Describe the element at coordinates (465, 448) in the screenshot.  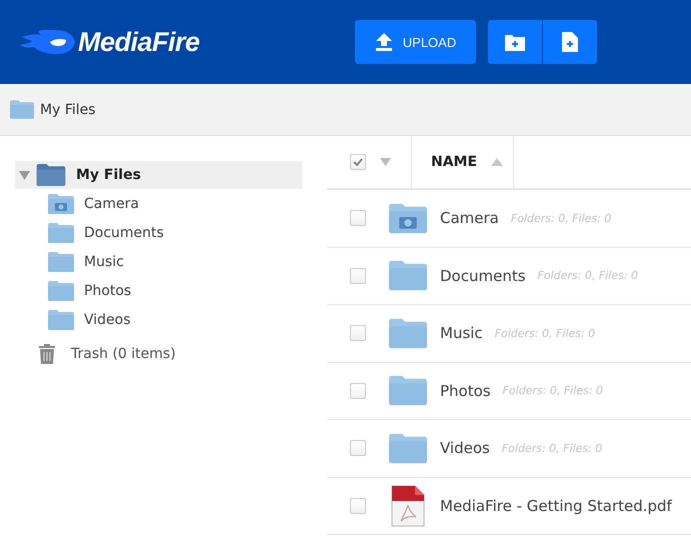
I see `file-name: Videos` at that location.